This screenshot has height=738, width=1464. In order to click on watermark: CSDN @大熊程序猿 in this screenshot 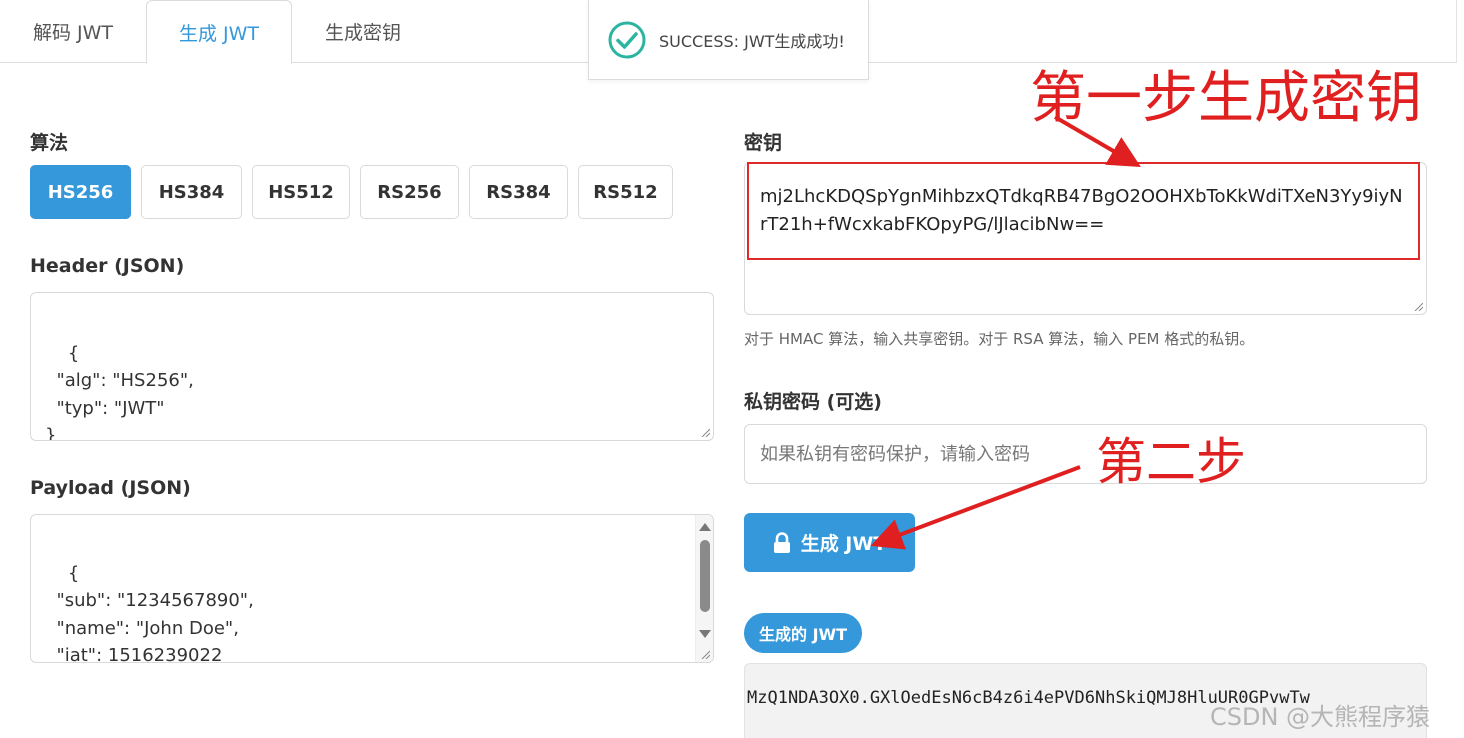, I will do `click(1320, 717)`.